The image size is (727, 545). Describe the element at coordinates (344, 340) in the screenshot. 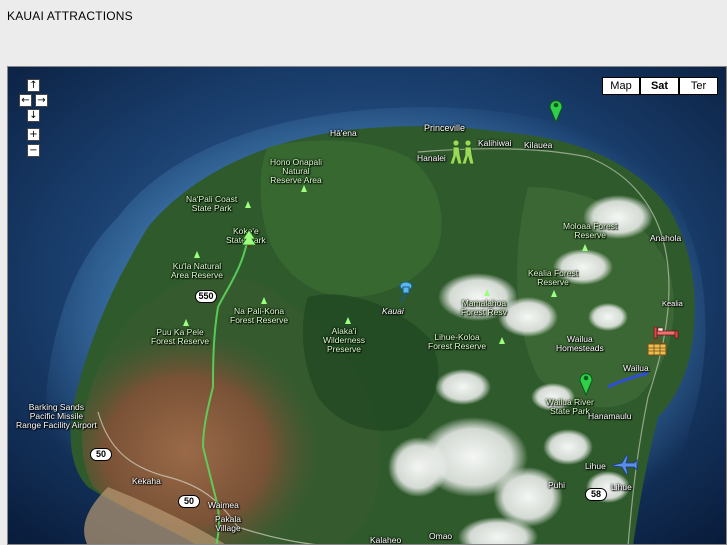

I see `label-alakai-wilderness-preserve: Alaka'i Wilderness Preserve` at that location.